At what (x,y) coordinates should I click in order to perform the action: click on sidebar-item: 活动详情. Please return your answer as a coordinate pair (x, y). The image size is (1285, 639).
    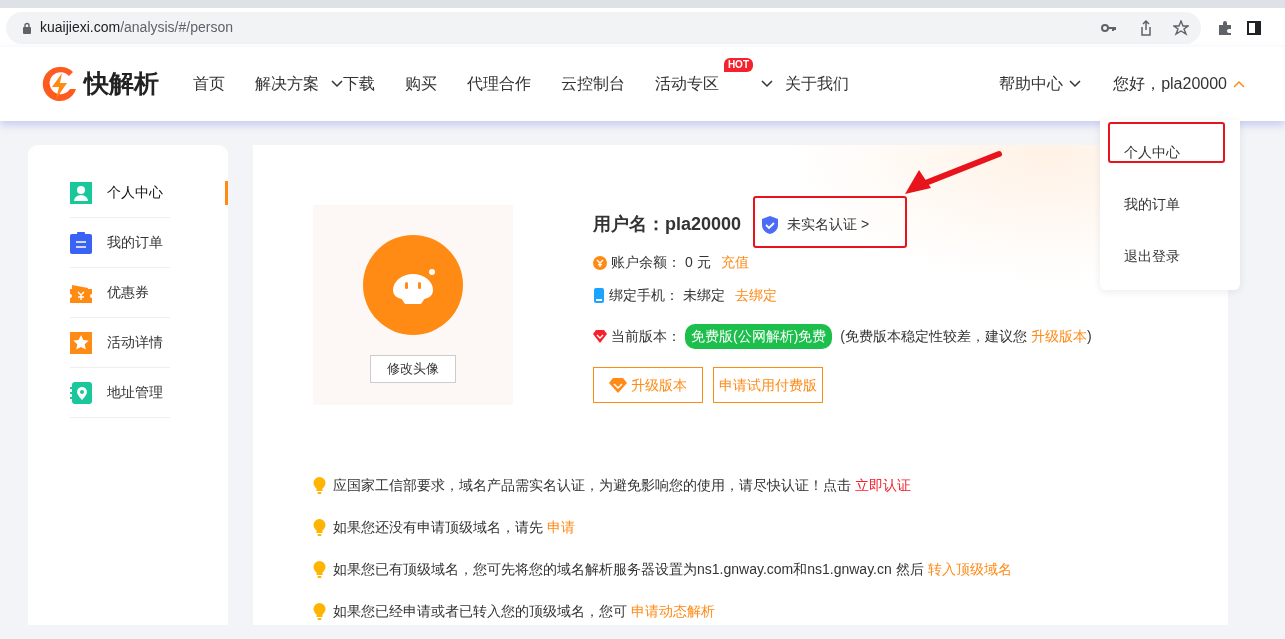
    Looking at the image, I should click on (120, 343).